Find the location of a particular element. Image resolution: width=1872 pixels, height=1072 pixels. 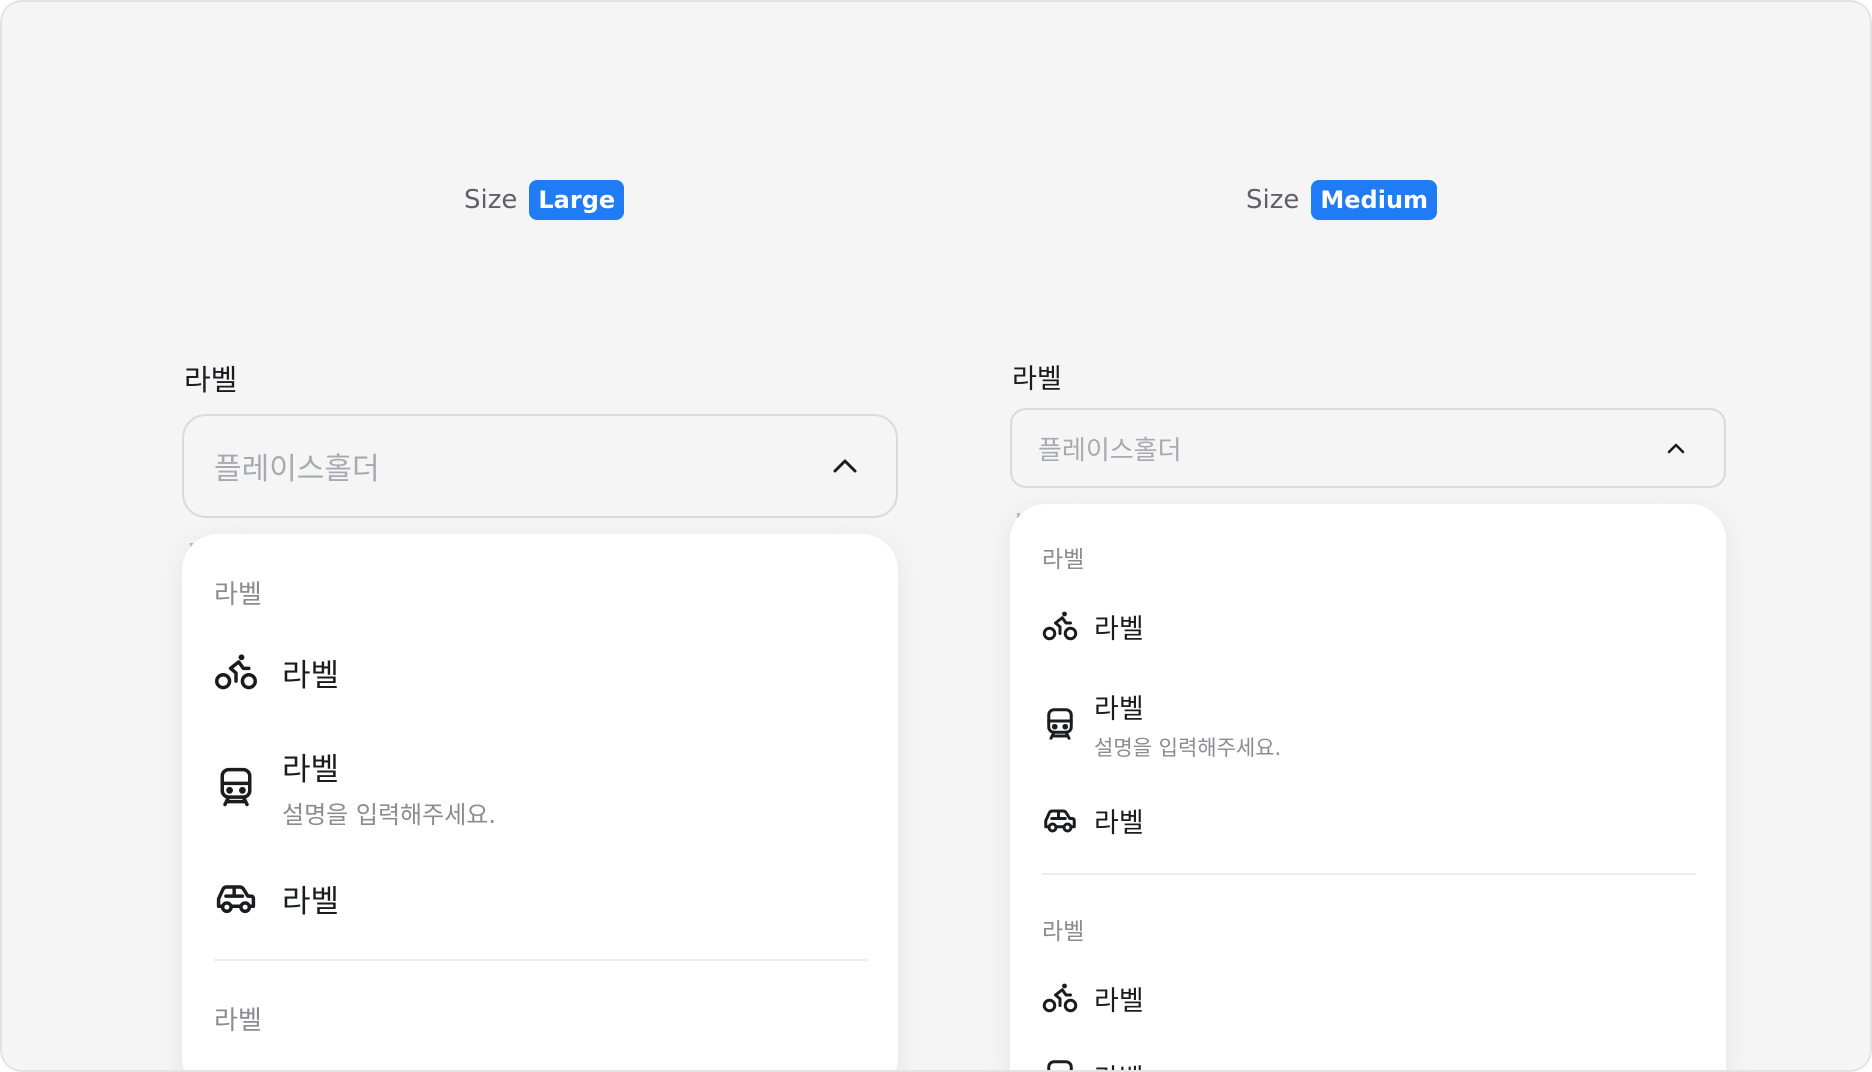

size-badge: Large is located at coordinates (577, 200).